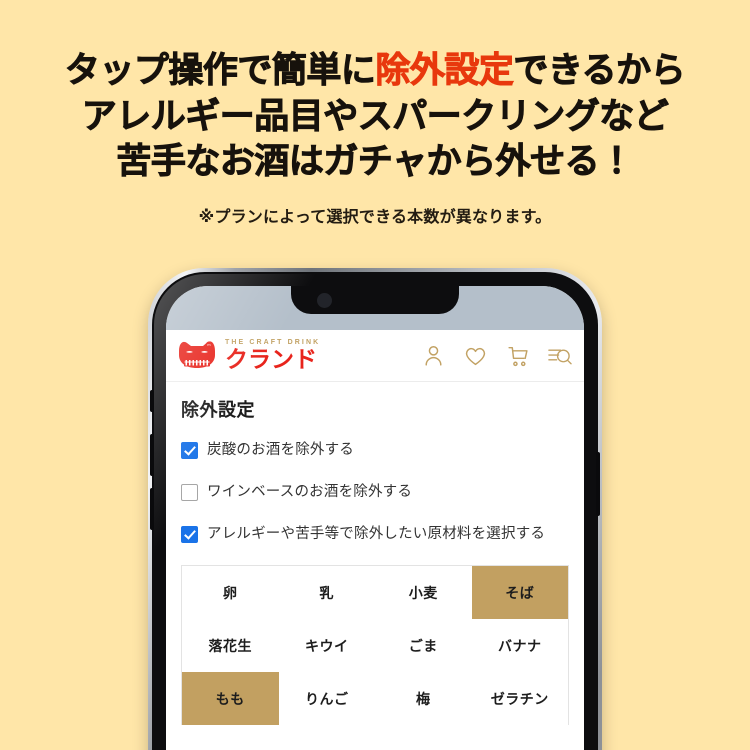 This screenshot has width=750, height=750. I want to click on headline-accent-seg: 除外設定, so click(444, 71).